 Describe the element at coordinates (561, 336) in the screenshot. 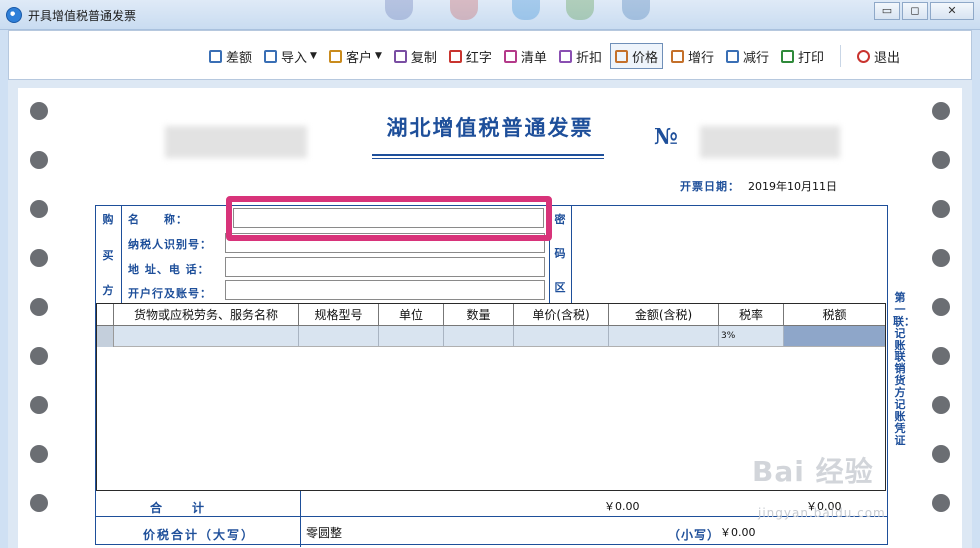

I see `cell-unit-price` at that location.